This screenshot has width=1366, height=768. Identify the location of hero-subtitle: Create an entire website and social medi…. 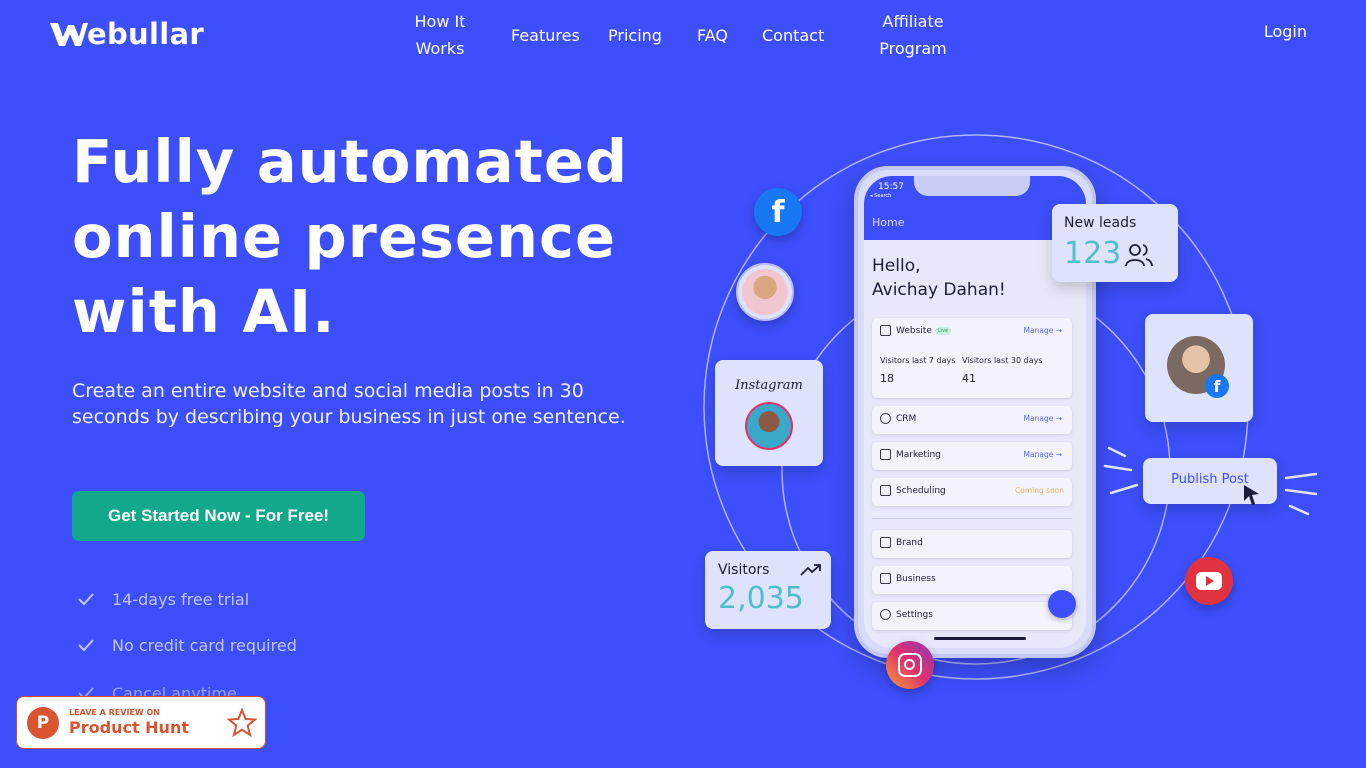
(349, 404).